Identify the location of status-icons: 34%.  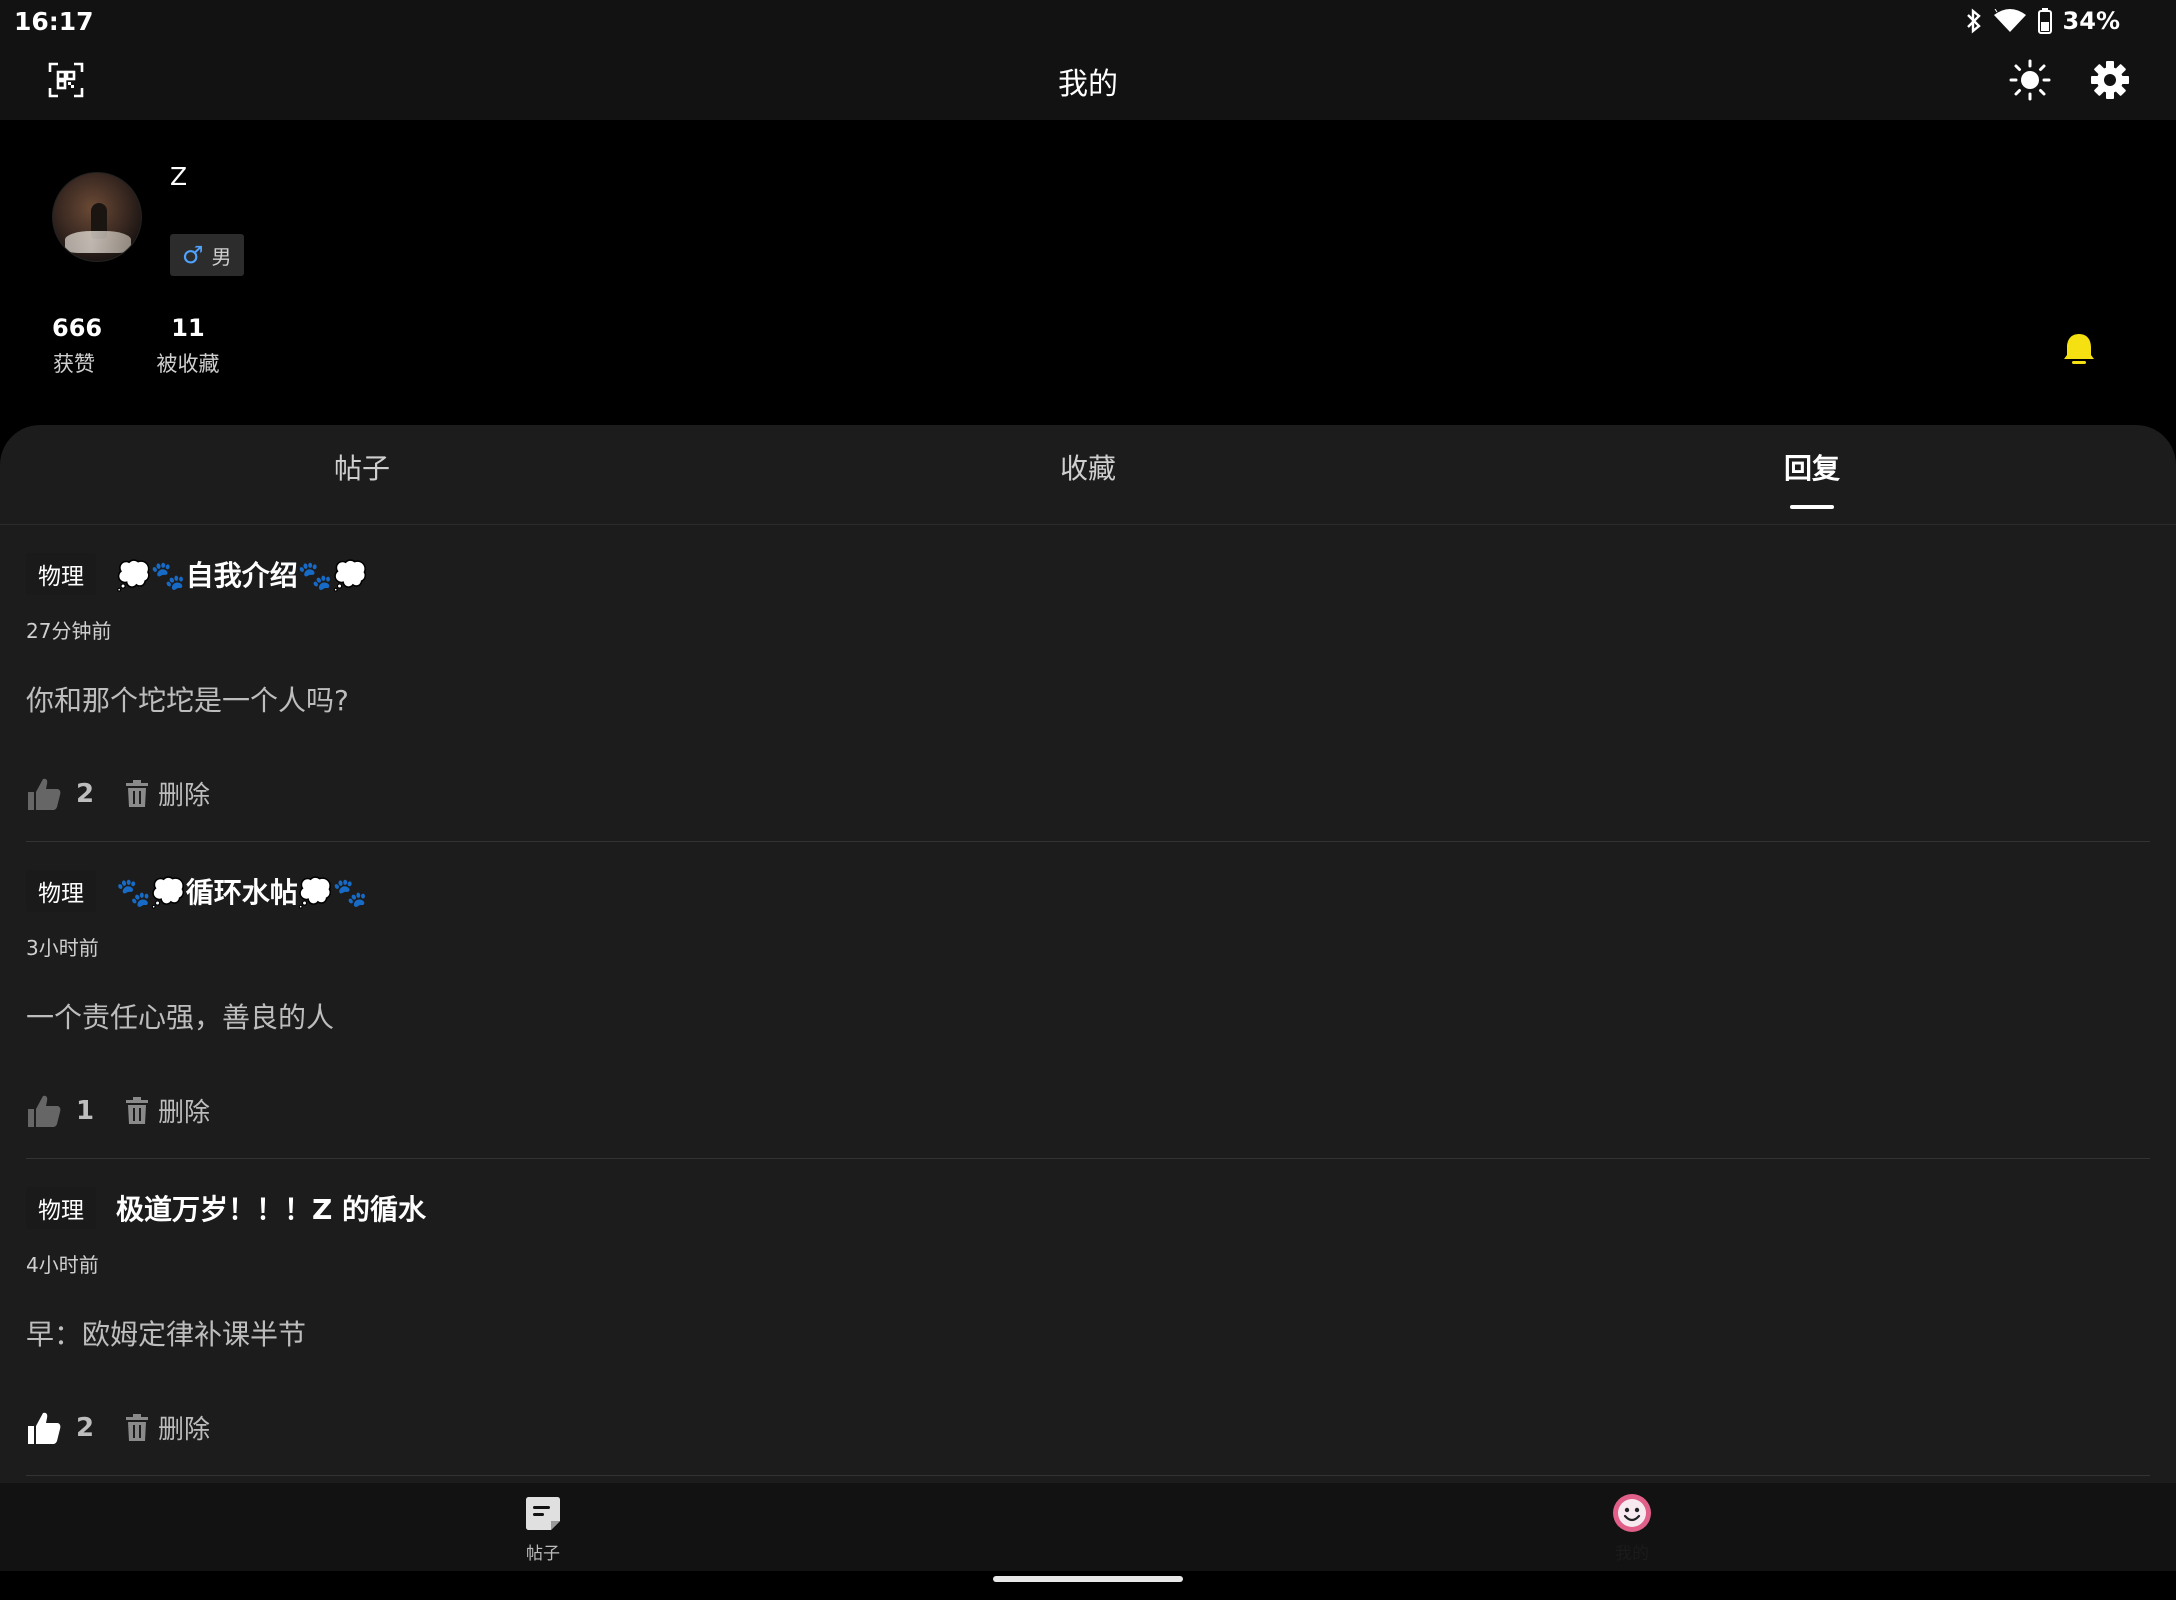
(2063, 21).